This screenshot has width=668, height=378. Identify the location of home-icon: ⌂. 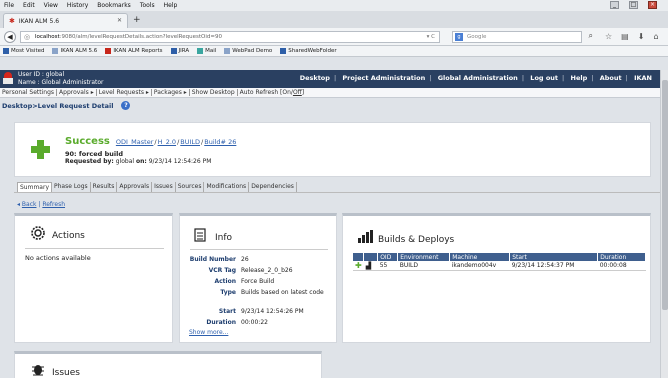
(655, 36).